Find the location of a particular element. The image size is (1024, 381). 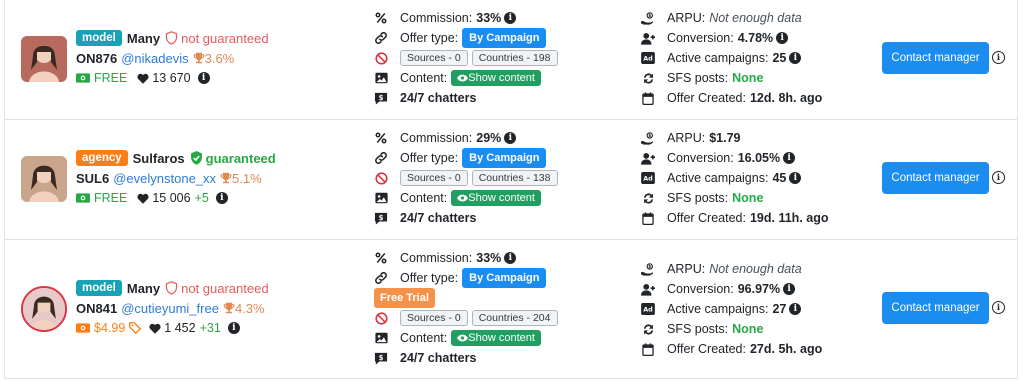

creator-handle-link: @cutieyumi_free is located at coordinates (170, 308).